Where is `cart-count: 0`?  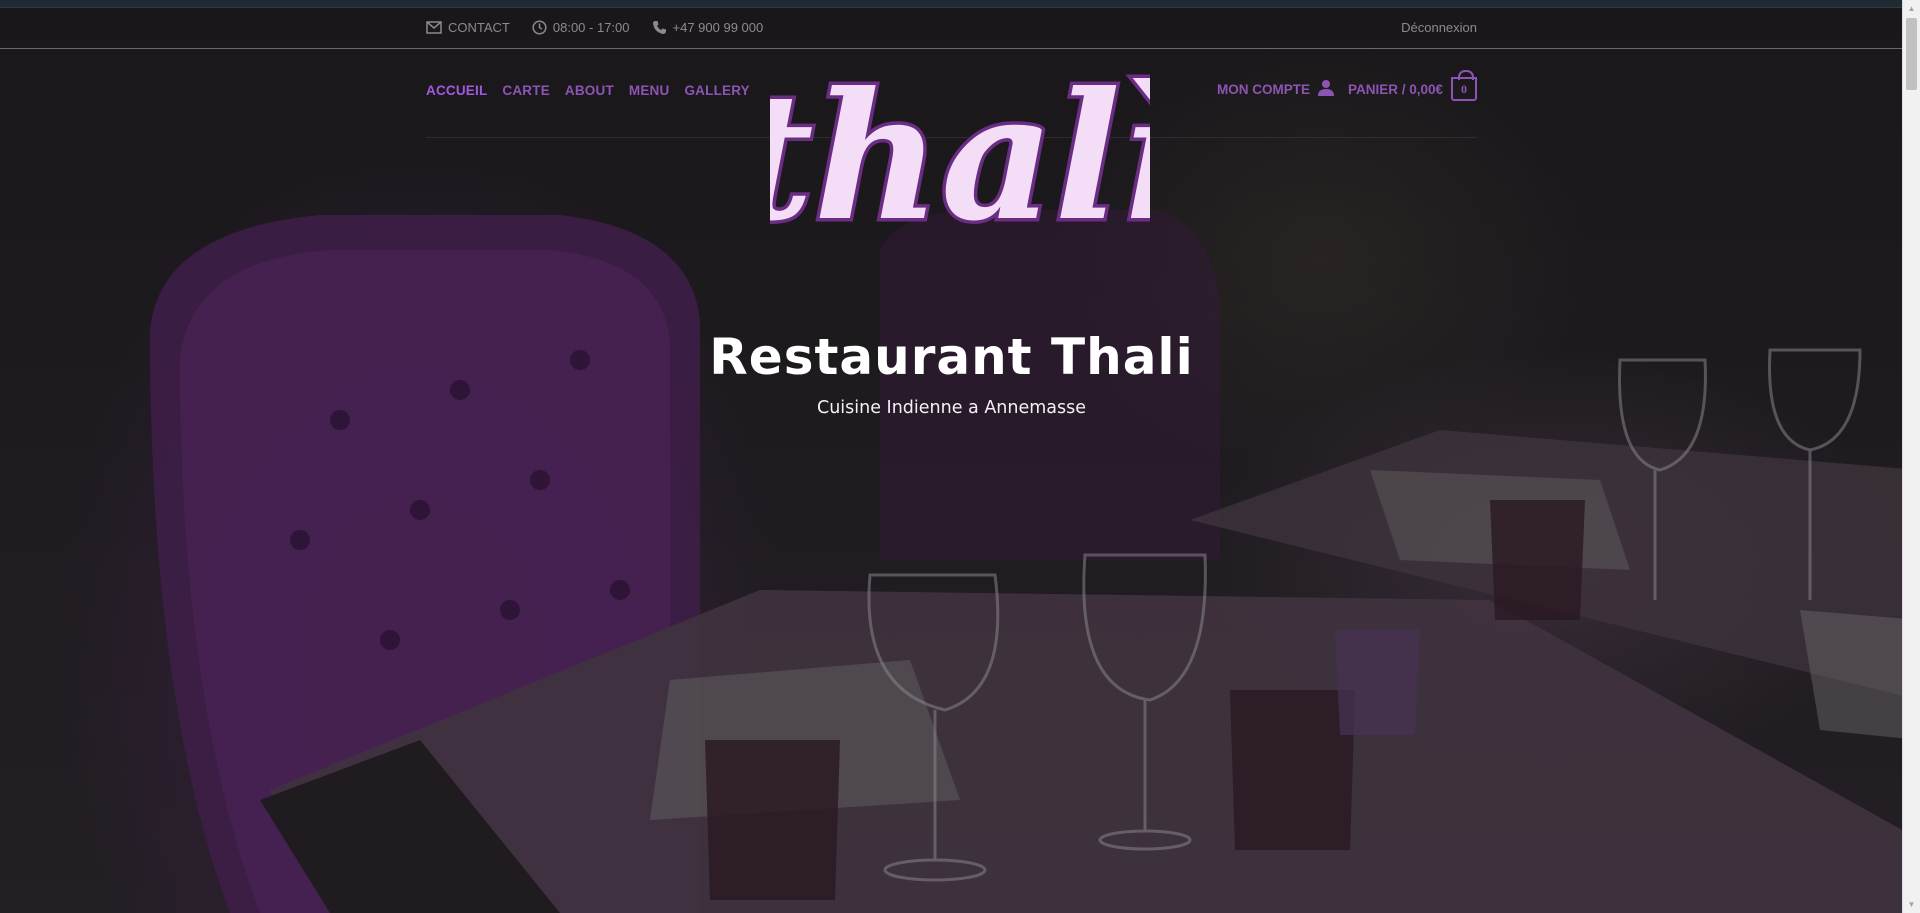
cart-count: 0 is located at coordinates (1464, 88).